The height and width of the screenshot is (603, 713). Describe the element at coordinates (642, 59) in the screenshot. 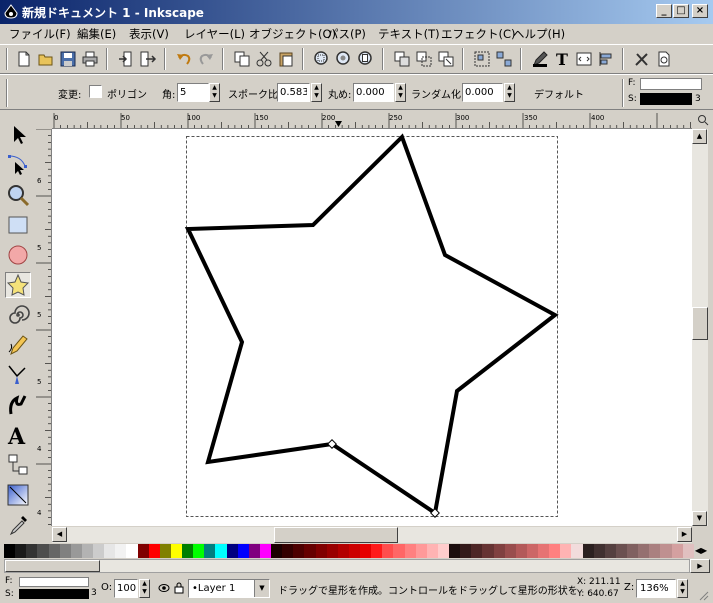

I see `preferences-icon` at that location.